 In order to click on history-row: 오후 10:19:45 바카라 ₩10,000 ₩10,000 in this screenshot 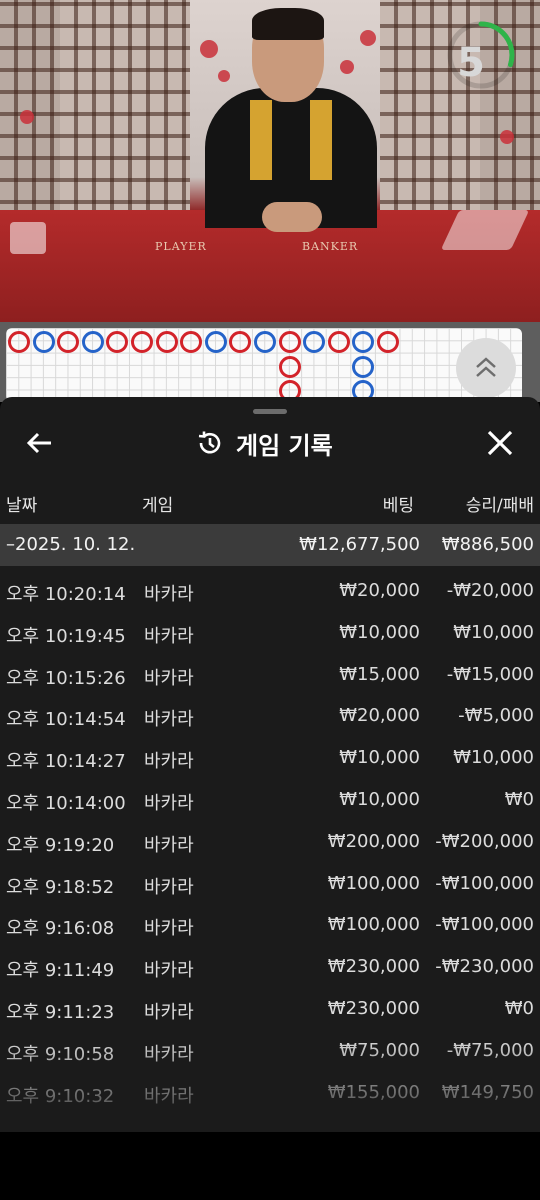, I will do `click(270, 633)`.